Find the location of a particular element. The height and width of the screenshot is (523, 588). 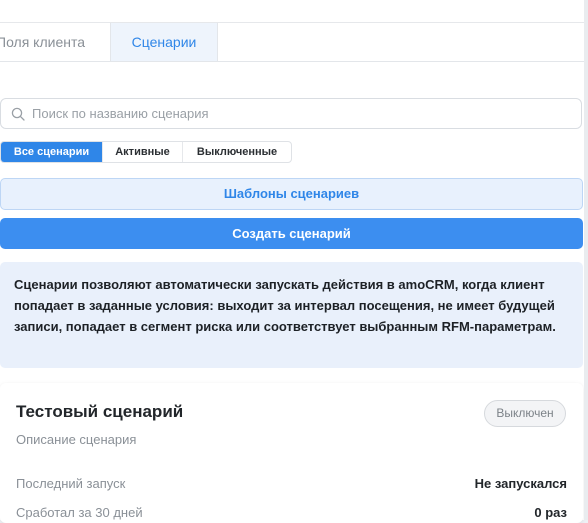

scenario-templates-button: Шаблоны сценариев is located at coordinates (291, 194).